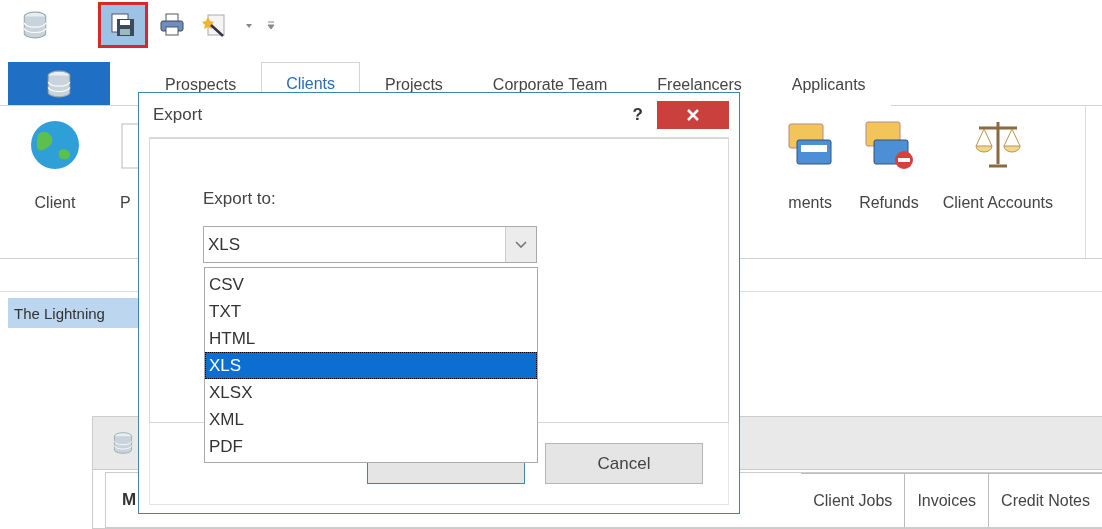 The height and width of the screenshot is (529, 1102). I want to click on ribbon-button: Client Accounts, so click(997, 182).